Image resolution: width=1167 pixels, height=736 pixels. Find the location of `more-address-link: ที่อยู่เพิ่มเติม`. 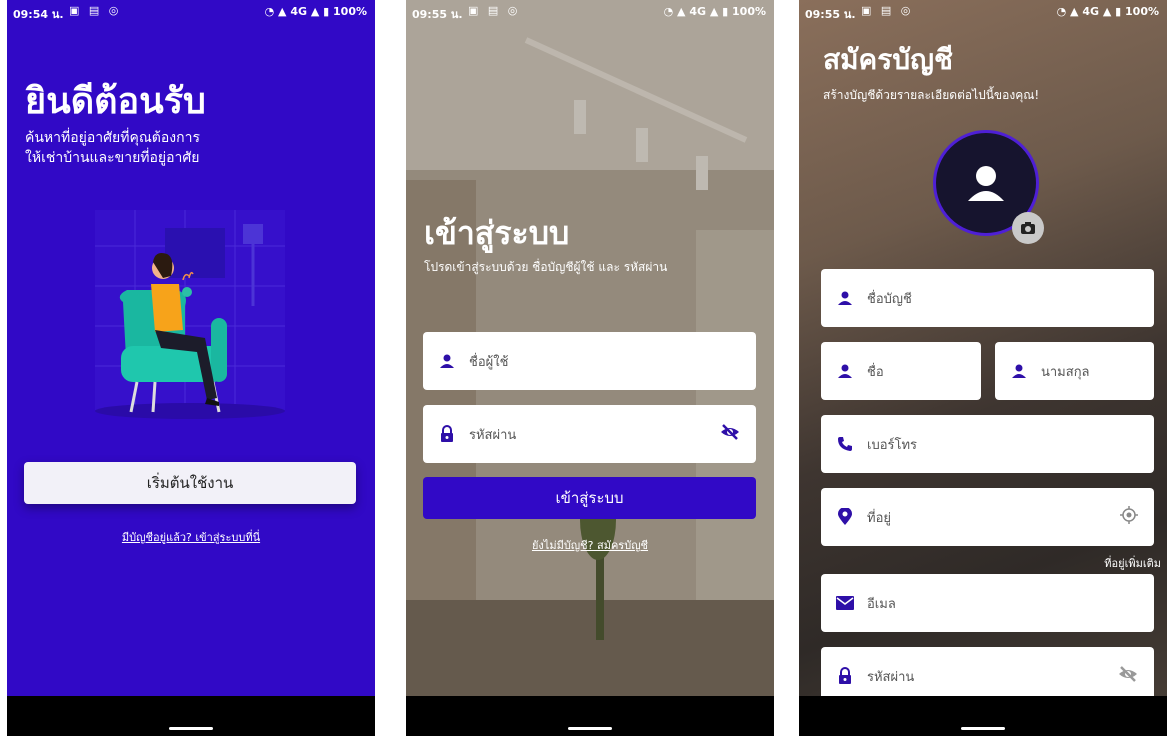

more-address-link: ที่อยู่เพิ่มเติม is located at coordinates (1132, 563).